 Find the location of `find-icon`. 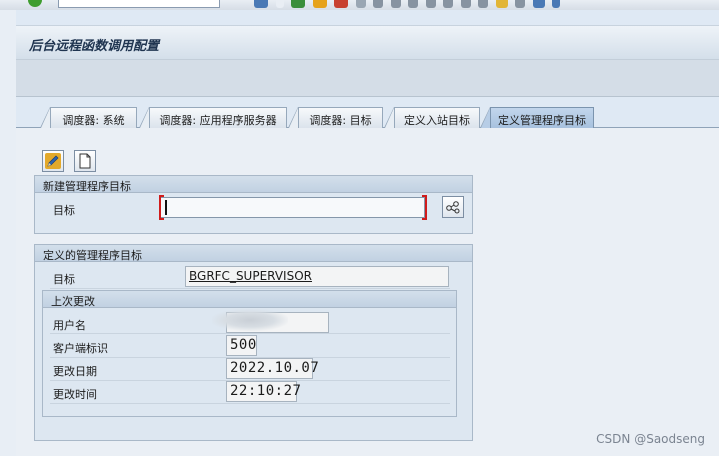

find-icon is located at coordinates (378, 4).